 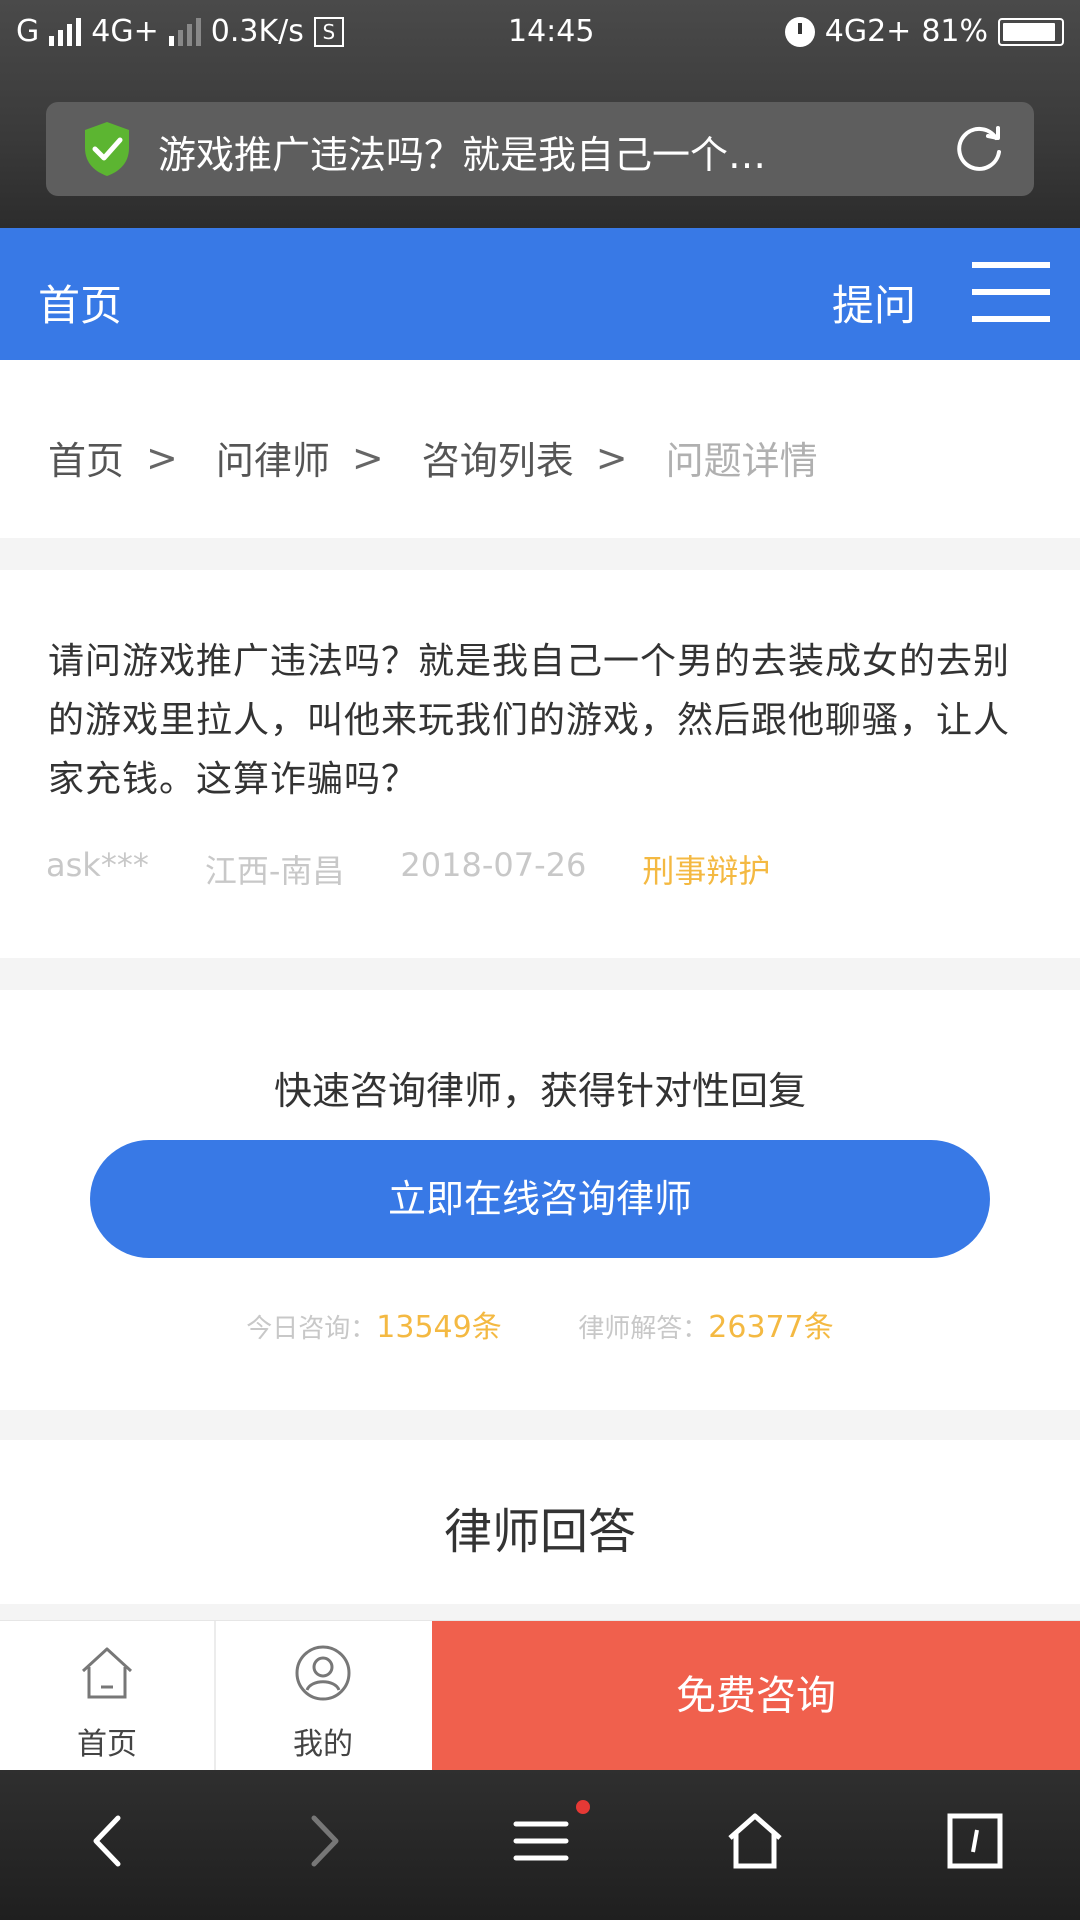 I want to click on notification-dot, so click(x=583, y=1807).